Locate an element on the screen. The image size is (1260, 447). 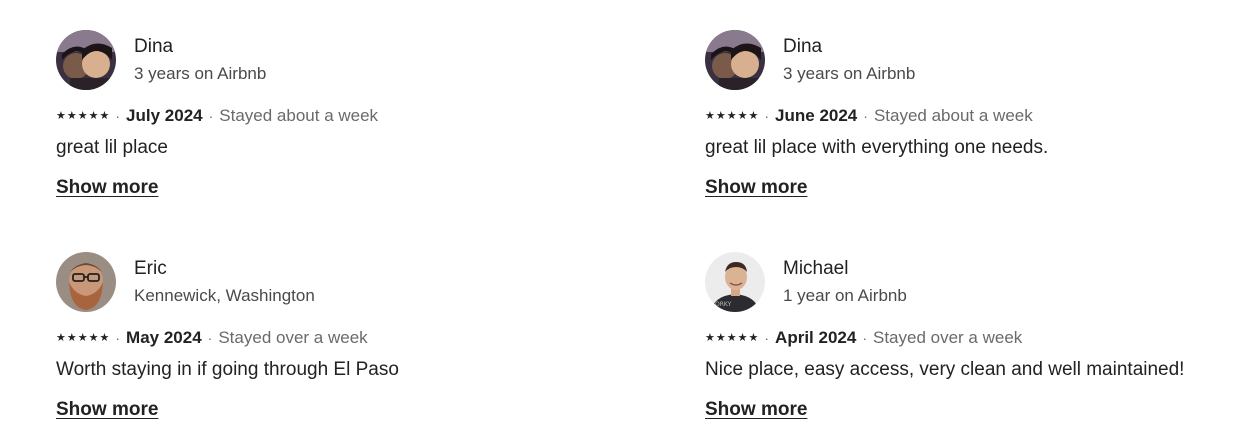
reviewer-name: Michael is located at coordinates (816, 268).